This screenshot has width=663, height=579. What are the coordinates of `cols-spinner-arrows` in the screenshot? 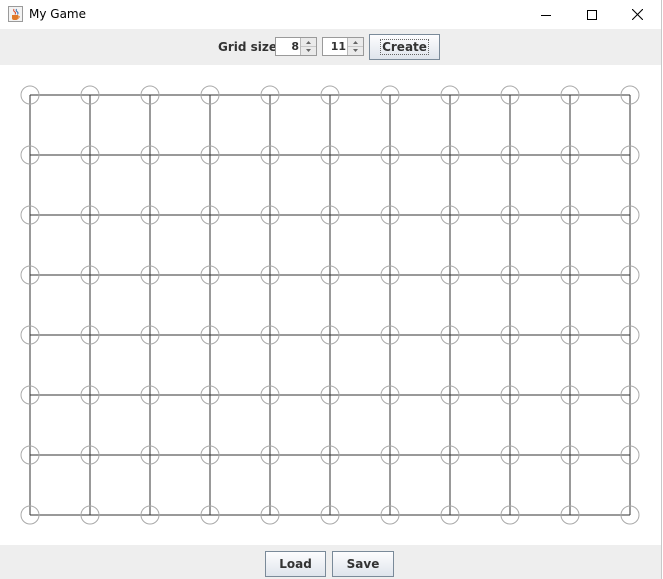 It's located at (355, 46).